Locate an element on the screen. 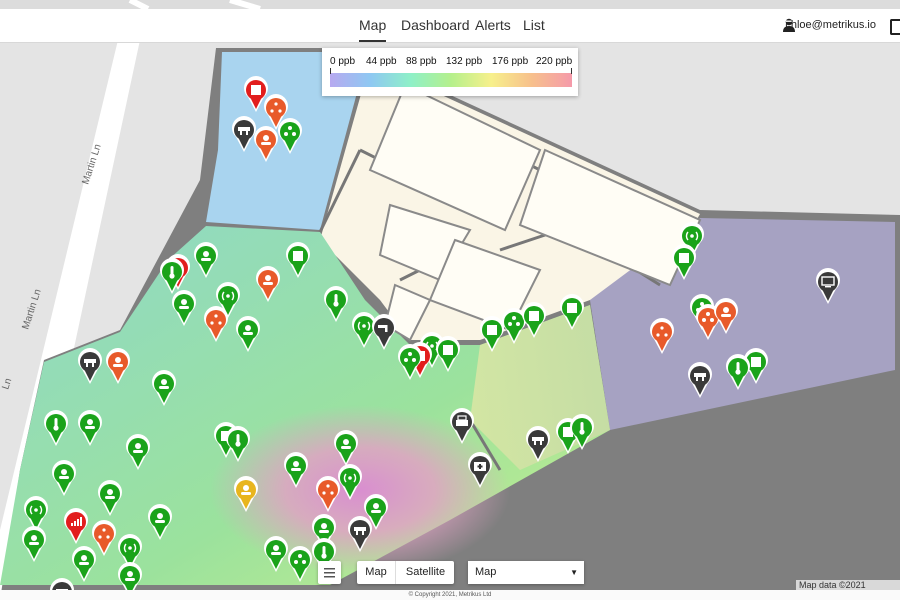 Image resolution: width=900 pixels, height=600 pixels. tab-alerts: Alerts is located at coordinates (493, 25).